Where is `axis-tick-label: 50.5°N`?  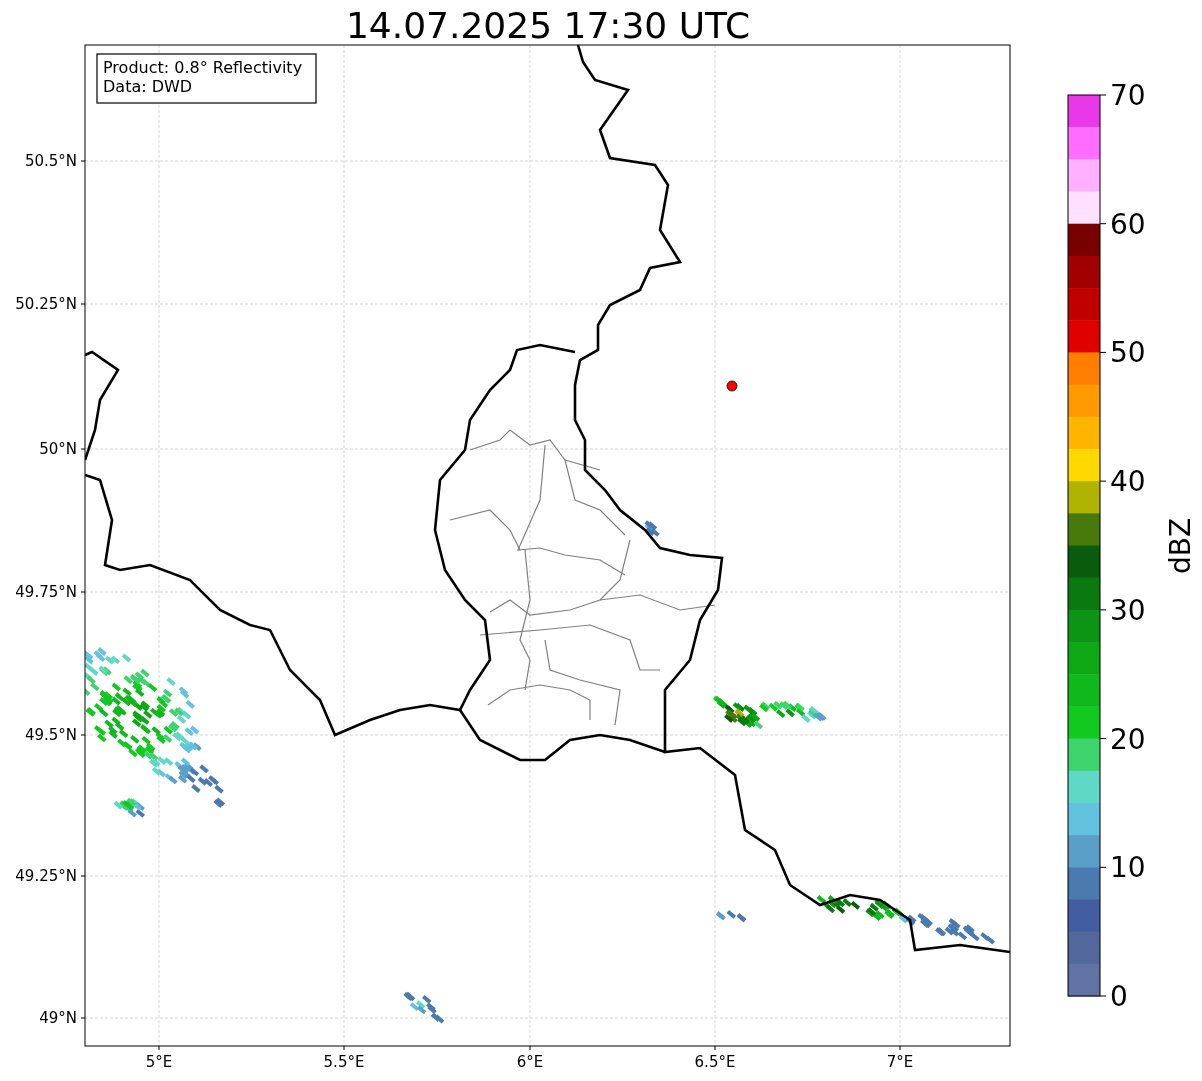 axis-tick-label: 50.5°N is located at coordinates (50, 161).